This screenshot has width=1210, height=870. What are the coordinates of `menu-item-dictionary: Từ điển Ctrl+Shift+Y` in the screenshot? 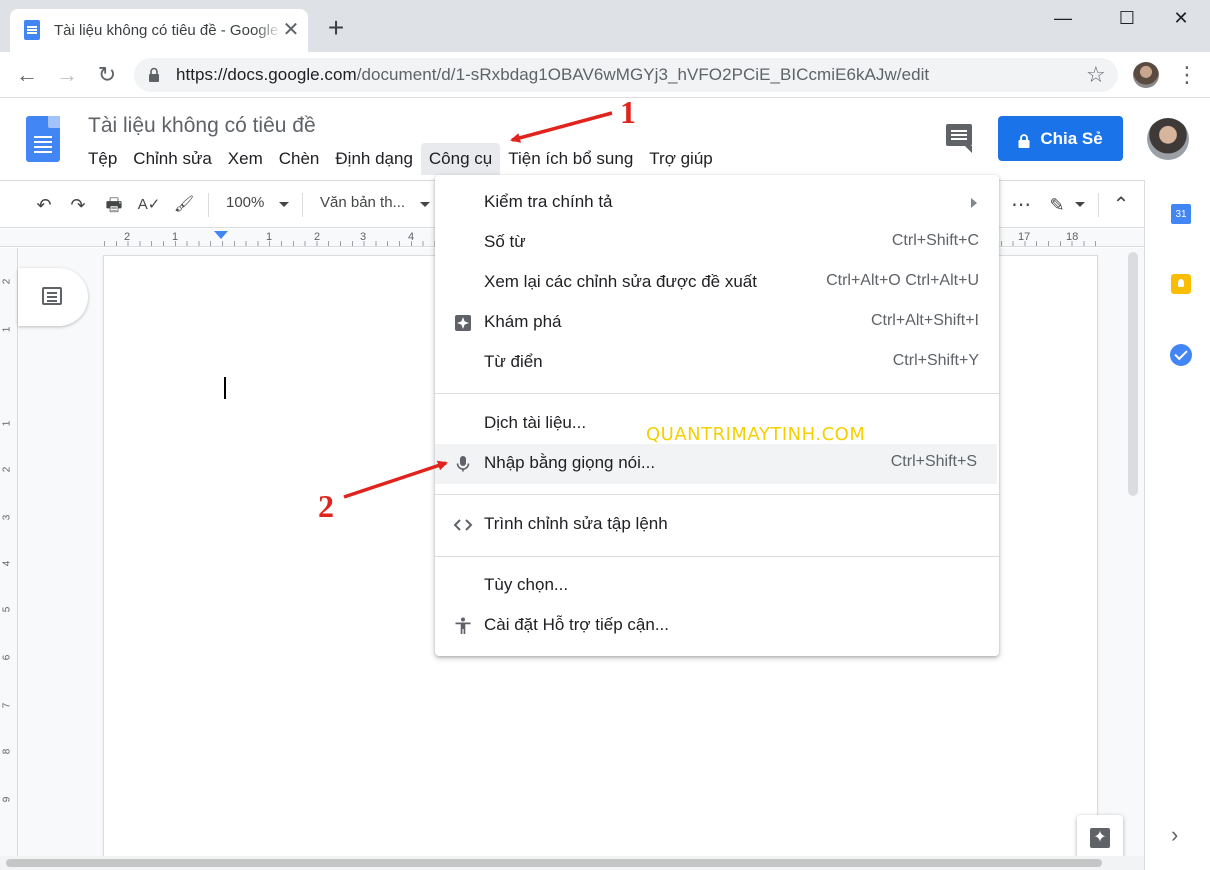 It's located at (717, 363).